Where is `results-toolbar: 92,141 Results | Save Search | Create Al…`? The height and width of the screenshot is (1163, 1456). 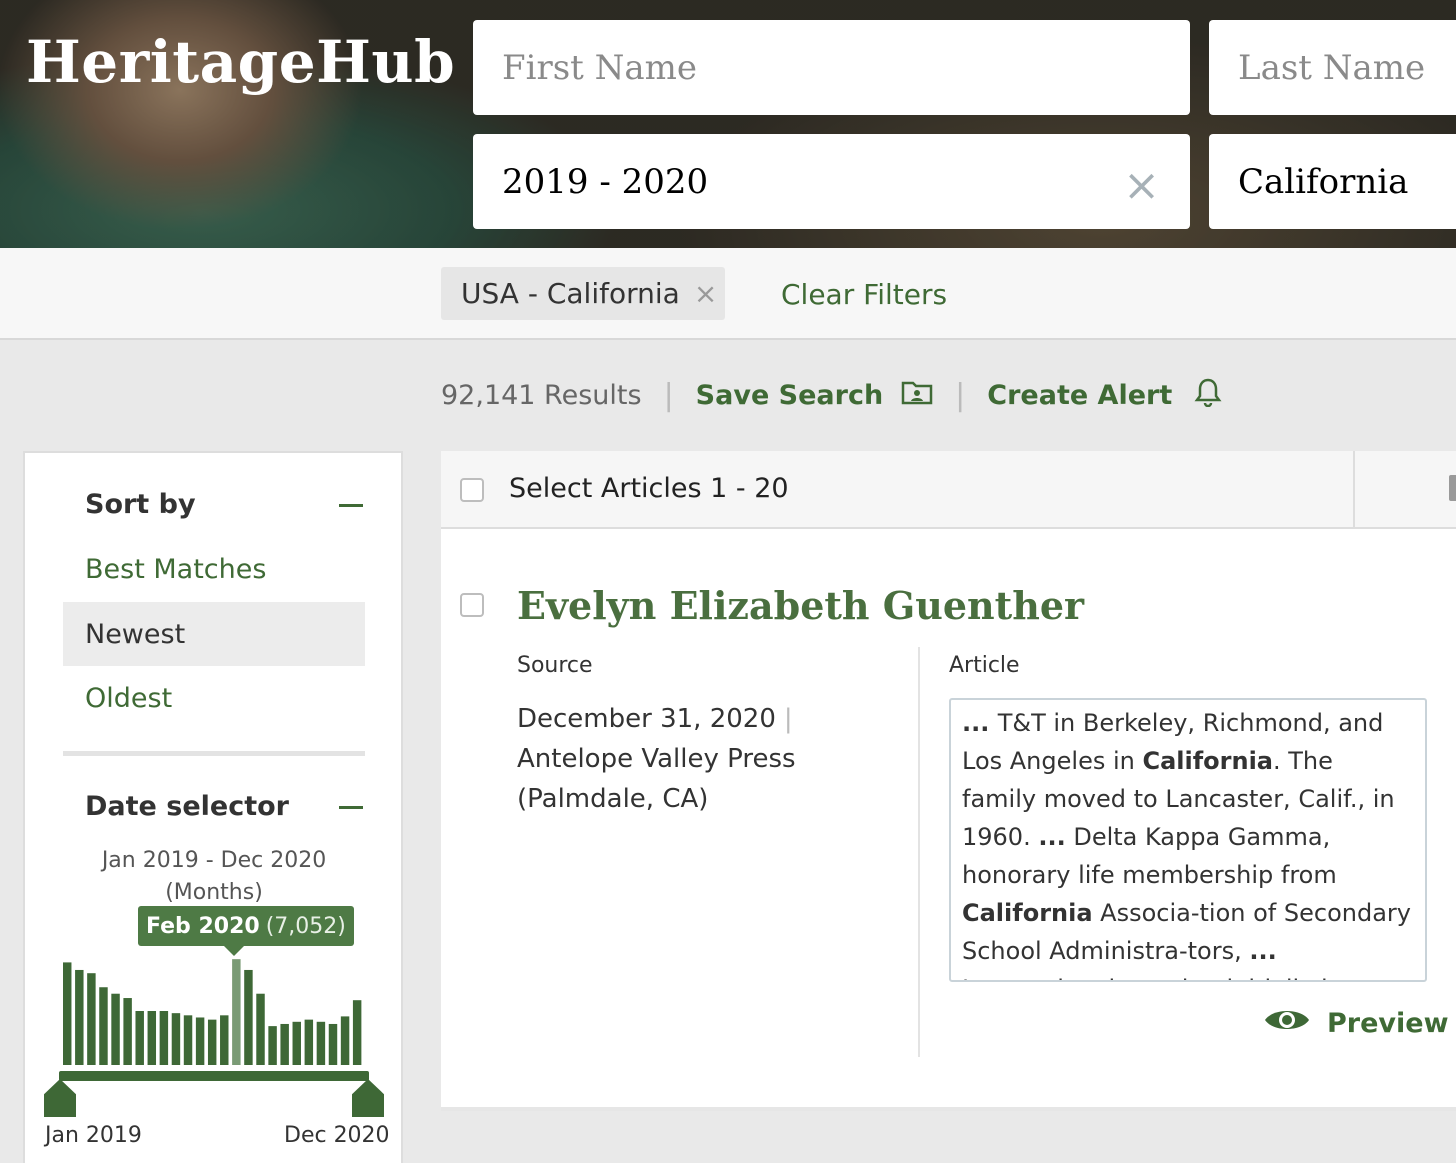 results-toolbar: 92,141 Results | Save Search | Create Al… is located at coordinates (831, 395).